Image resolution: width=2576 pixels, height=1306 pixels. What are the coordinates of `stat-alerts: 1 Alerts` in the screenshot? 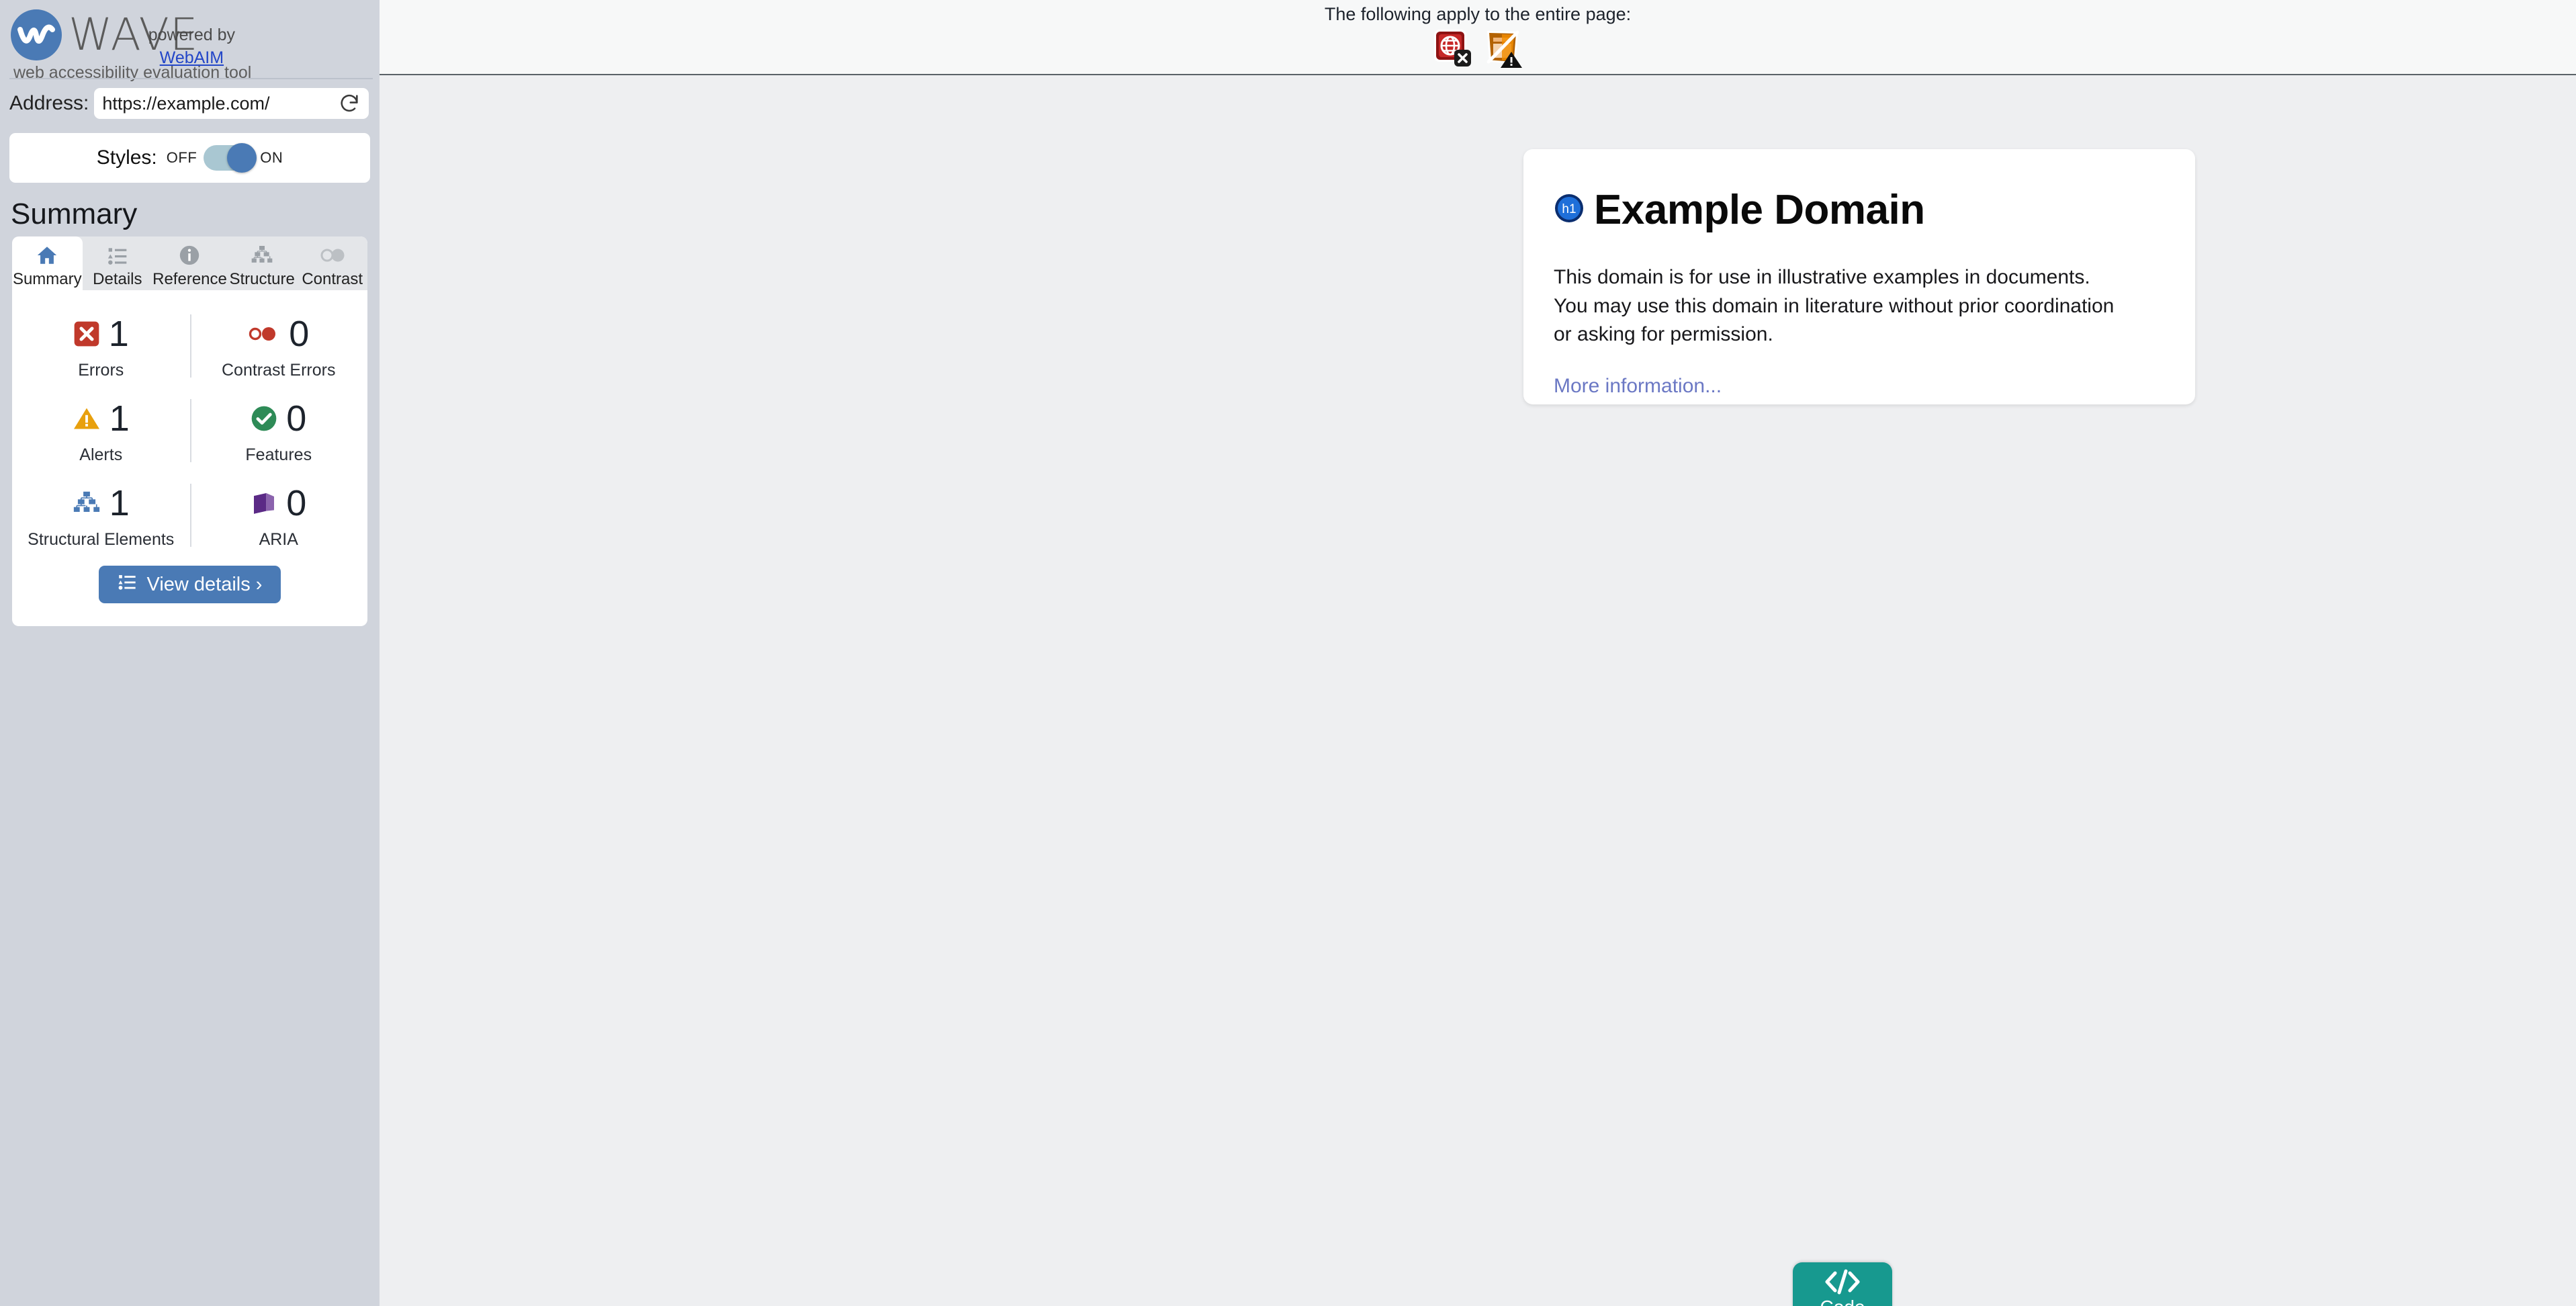 It's located at (101, 431).